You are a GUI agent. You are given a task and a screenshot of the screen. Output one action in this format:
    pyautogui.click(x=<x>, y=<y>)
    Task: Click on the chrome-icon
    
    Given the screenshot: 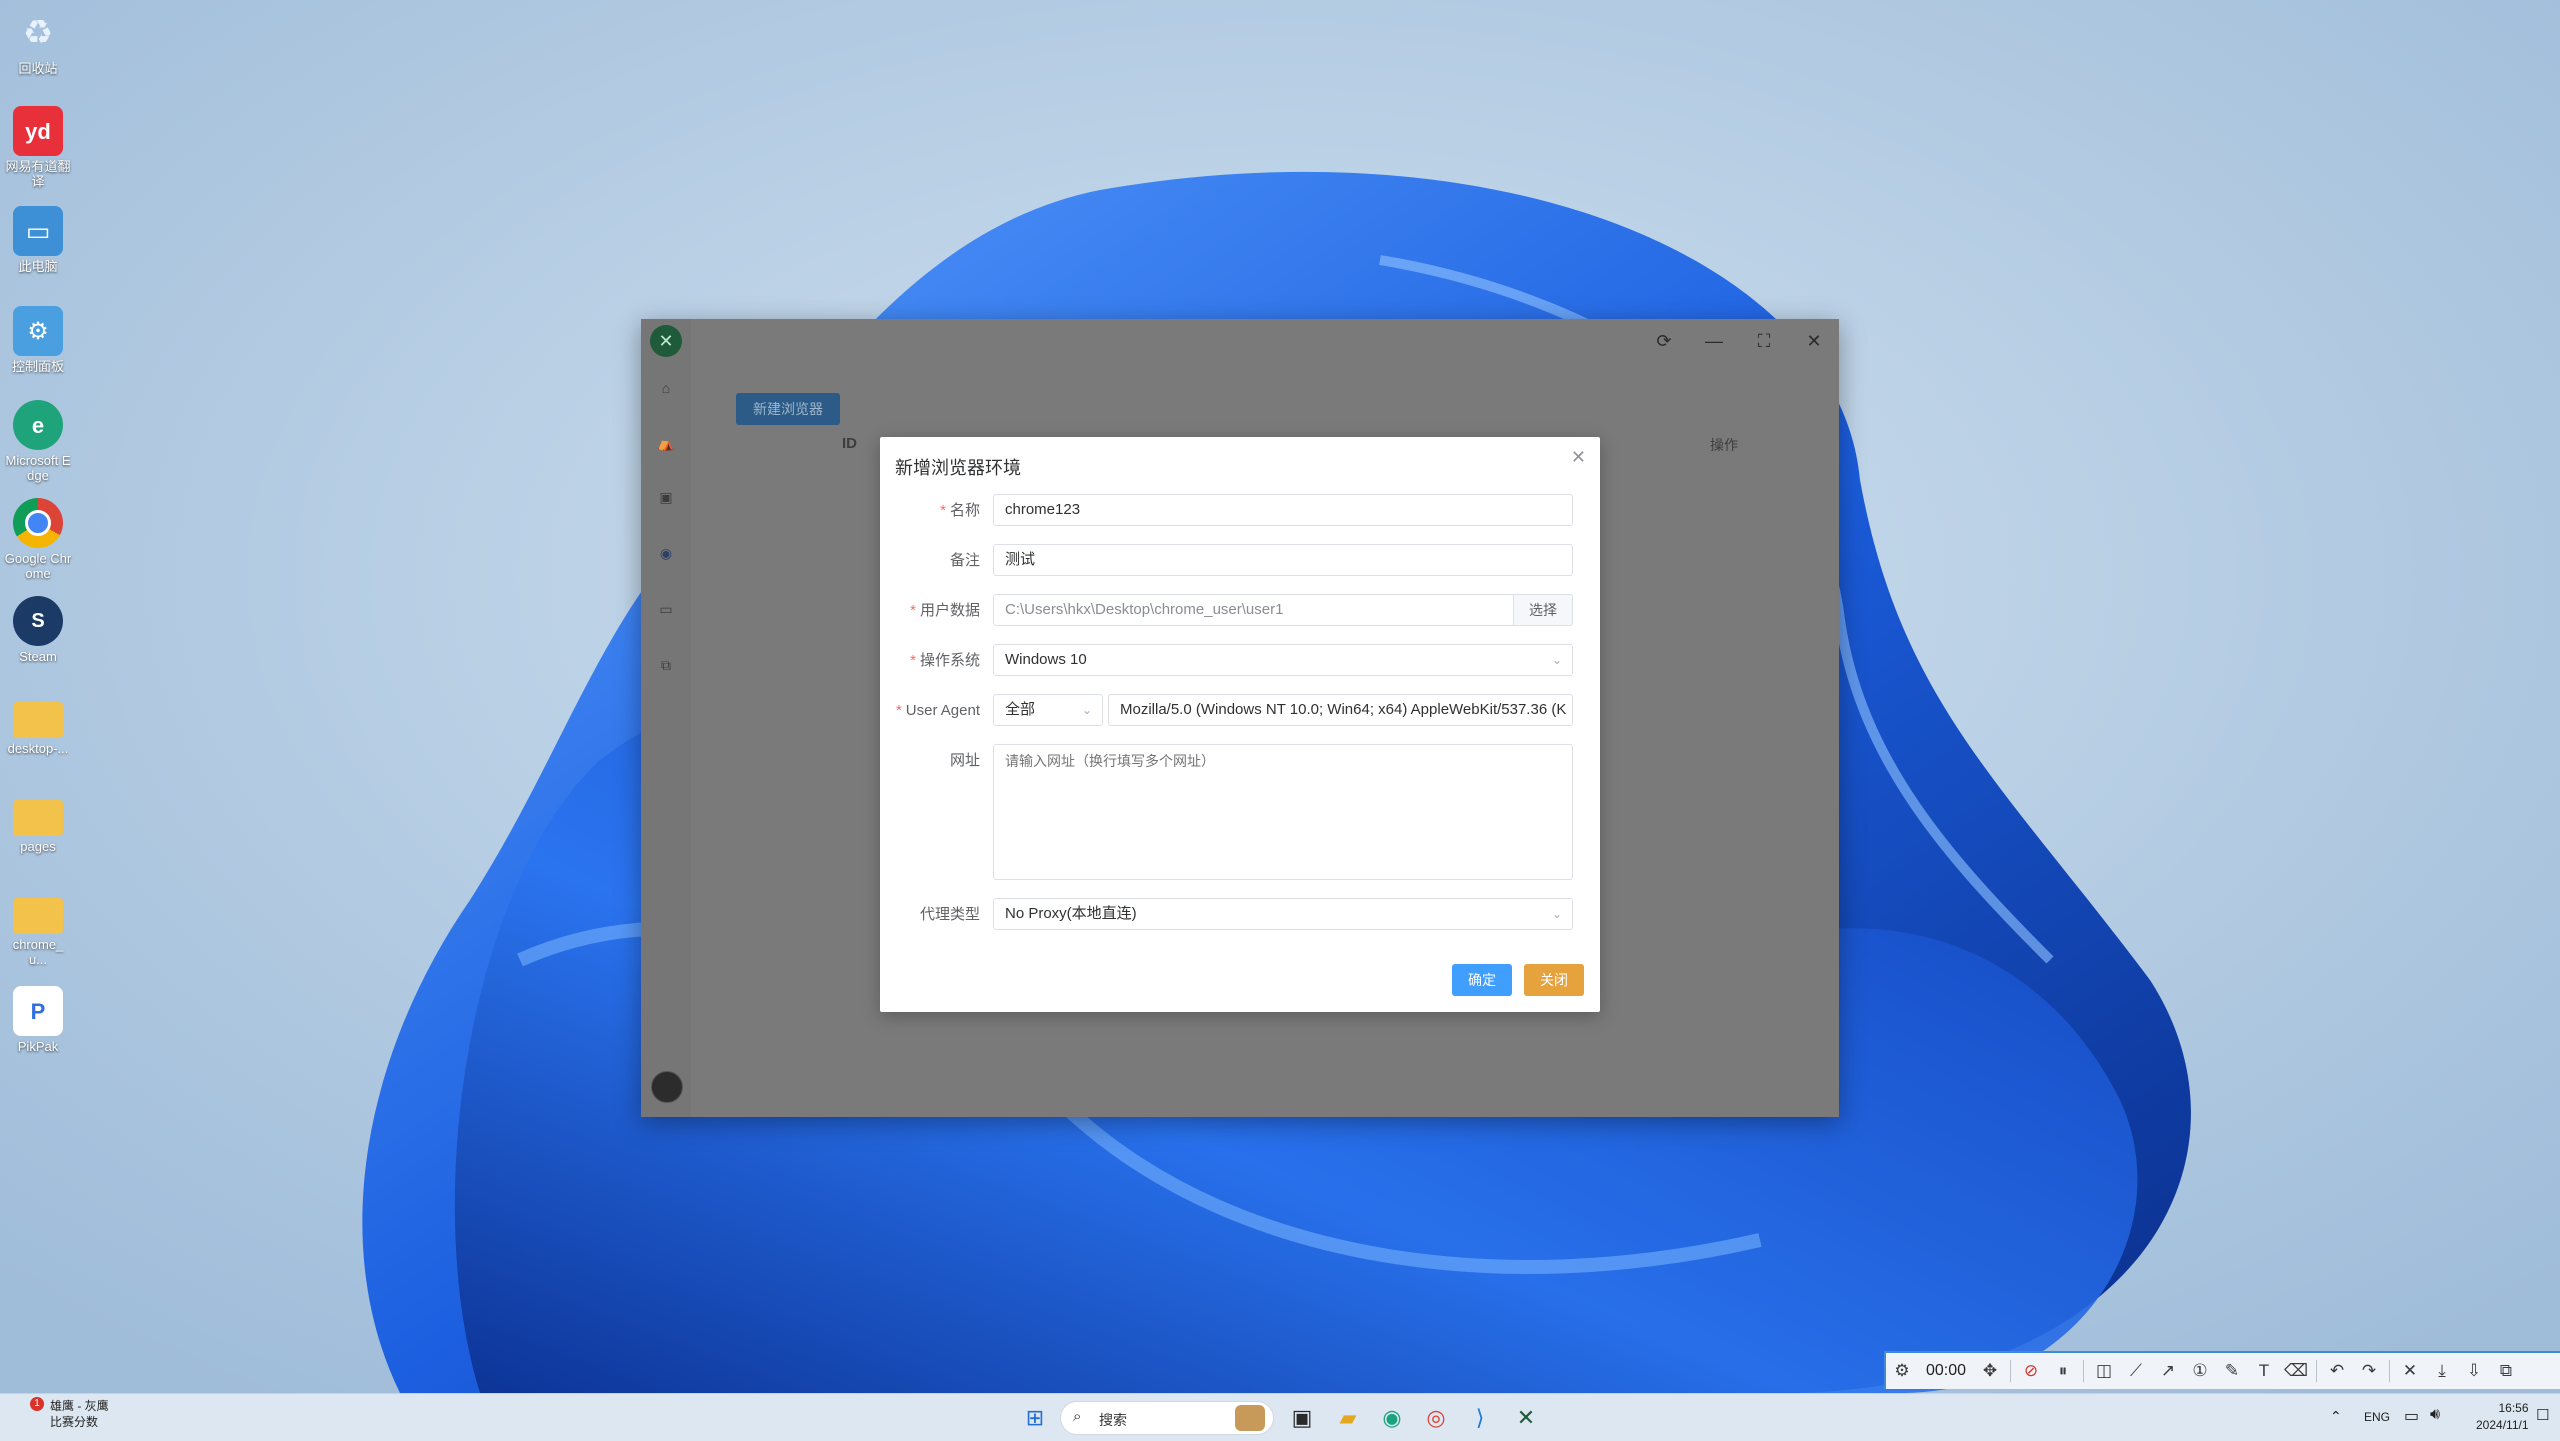 What is the action you would take?
    pyautogui.click(x=38, y=523)
    